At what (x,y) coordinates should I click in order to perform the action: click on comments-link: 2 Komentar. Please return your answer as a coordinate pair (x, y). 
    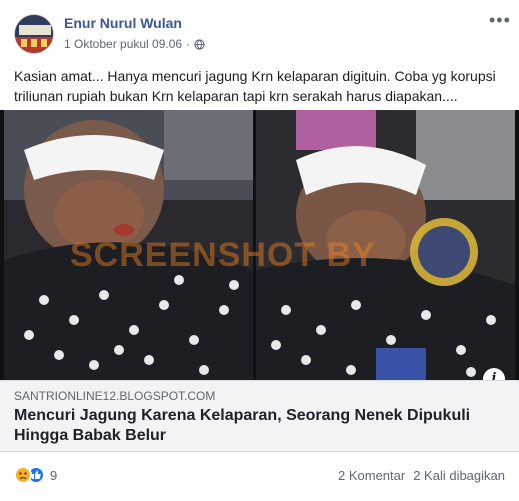
    Looking at the image, I should click on (371, 475).